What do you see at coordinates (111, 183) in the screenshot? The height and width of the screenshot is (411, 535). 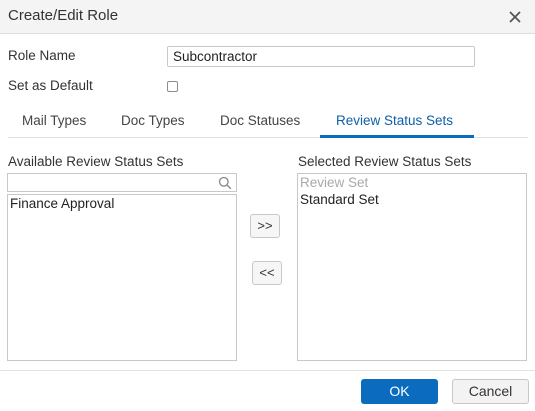 I see `available-search-input` at bounding box center [111, 183].